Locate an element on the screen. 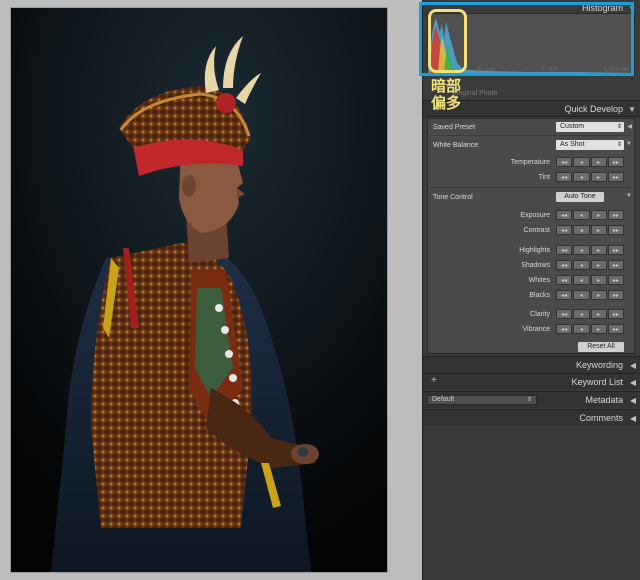 The width and height of the screenshot is (640, 580). comments-title: Comments is located at coordinates (601, 418).